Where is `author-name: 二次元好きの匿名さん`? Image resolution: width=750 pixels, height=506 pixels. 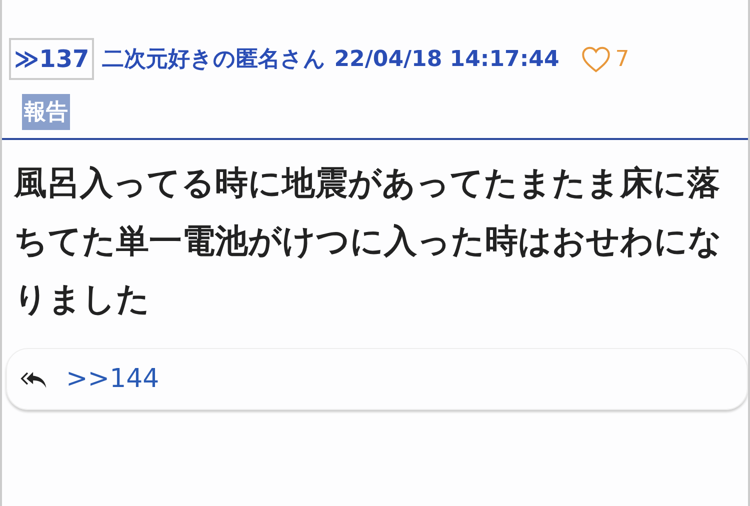 author-name: 二次元好きの匿名さん is located at coordinates (214, 60).